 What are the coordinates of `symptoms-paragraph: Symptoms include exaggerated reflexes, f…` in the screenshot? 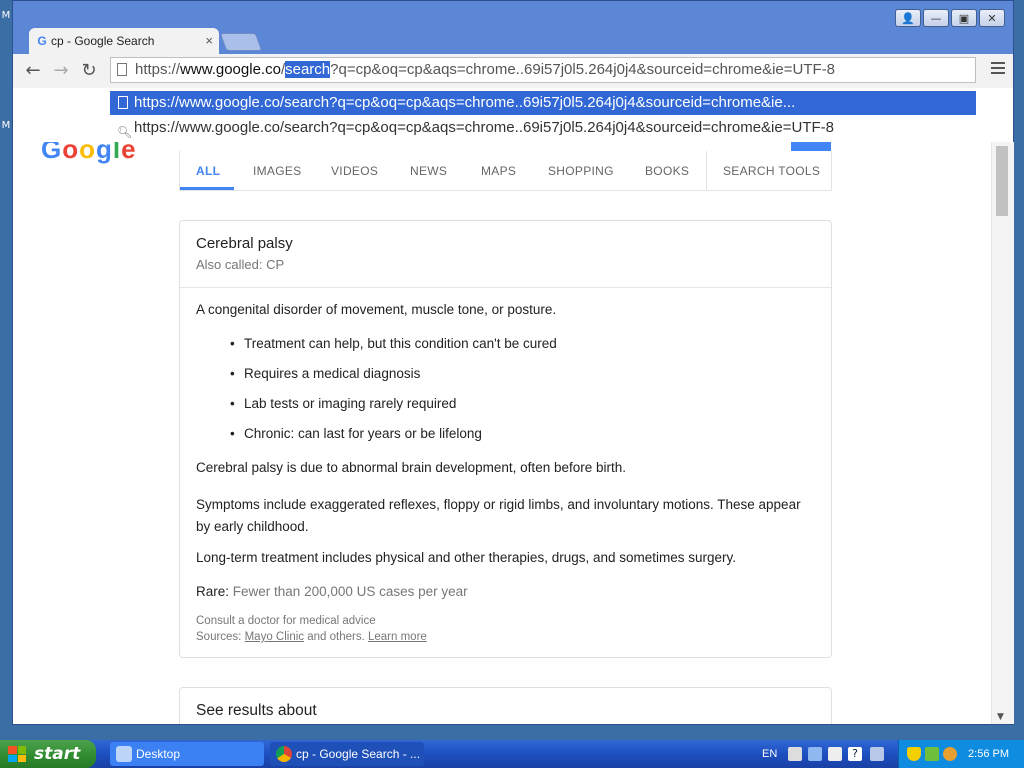 It's located at (498, 515).